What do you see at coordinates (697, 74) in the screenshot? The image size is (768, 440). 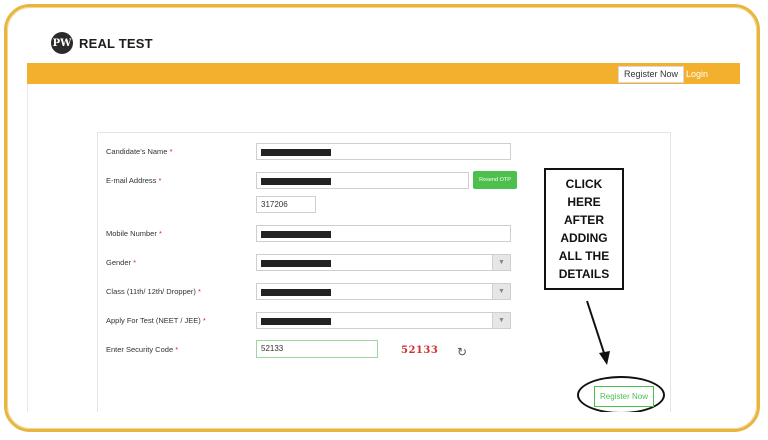 I see `nav-login-link: Login` at bounding box center [697, 74].